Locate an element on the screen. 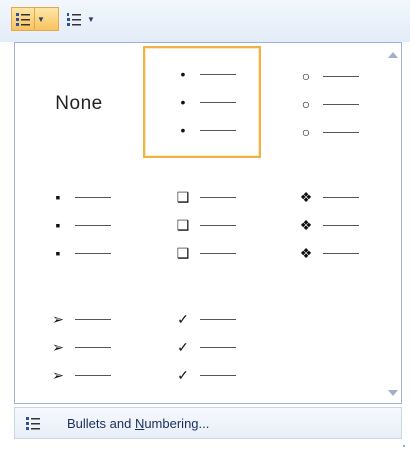 This screenshot has height=452, width=410. scroll-down-icon is located at coordinates (393, 393).